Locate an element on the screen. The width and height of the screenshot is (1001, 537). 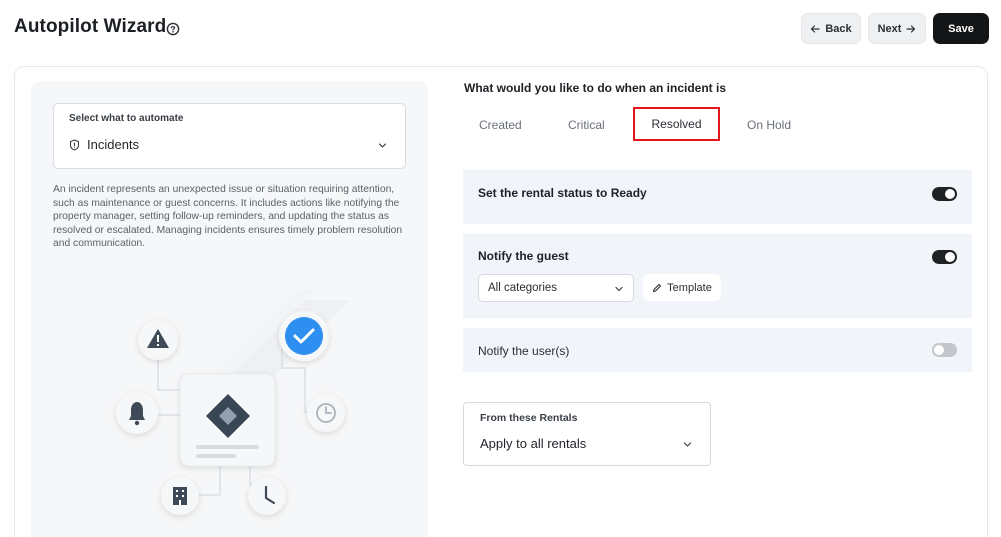
action-notify-guest: Notify the guest All categories Template is located at coordinates (717, 276).